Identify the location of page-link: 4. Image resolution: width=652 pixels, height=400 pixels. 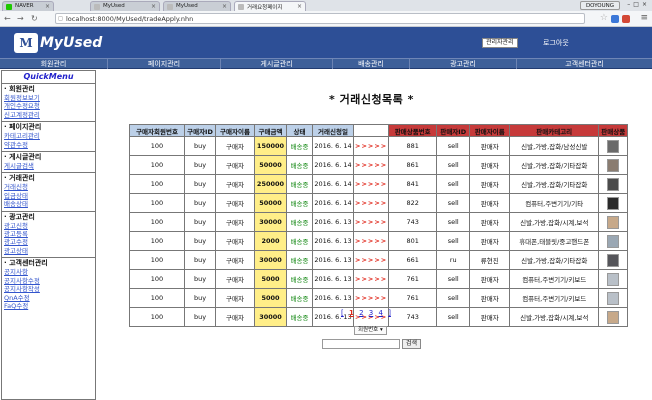
(380, 313).